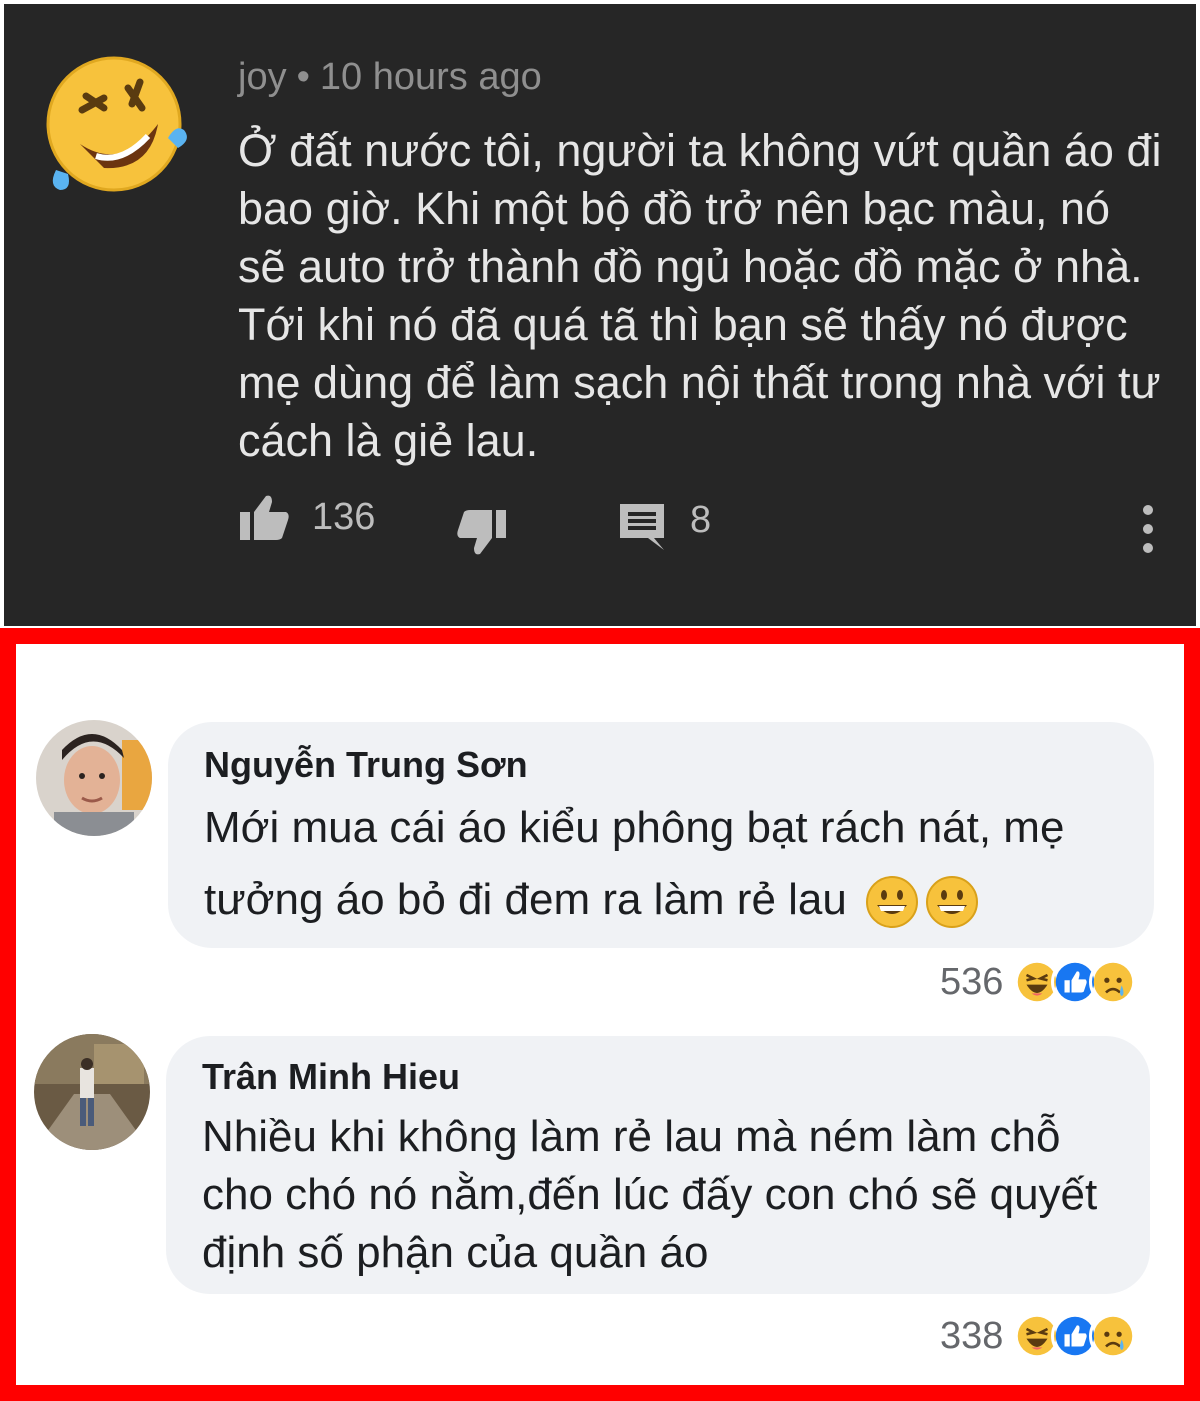 The width and height of the screenshot is (1200, 1401). I want to click on dislike-button, so click(481, 532).